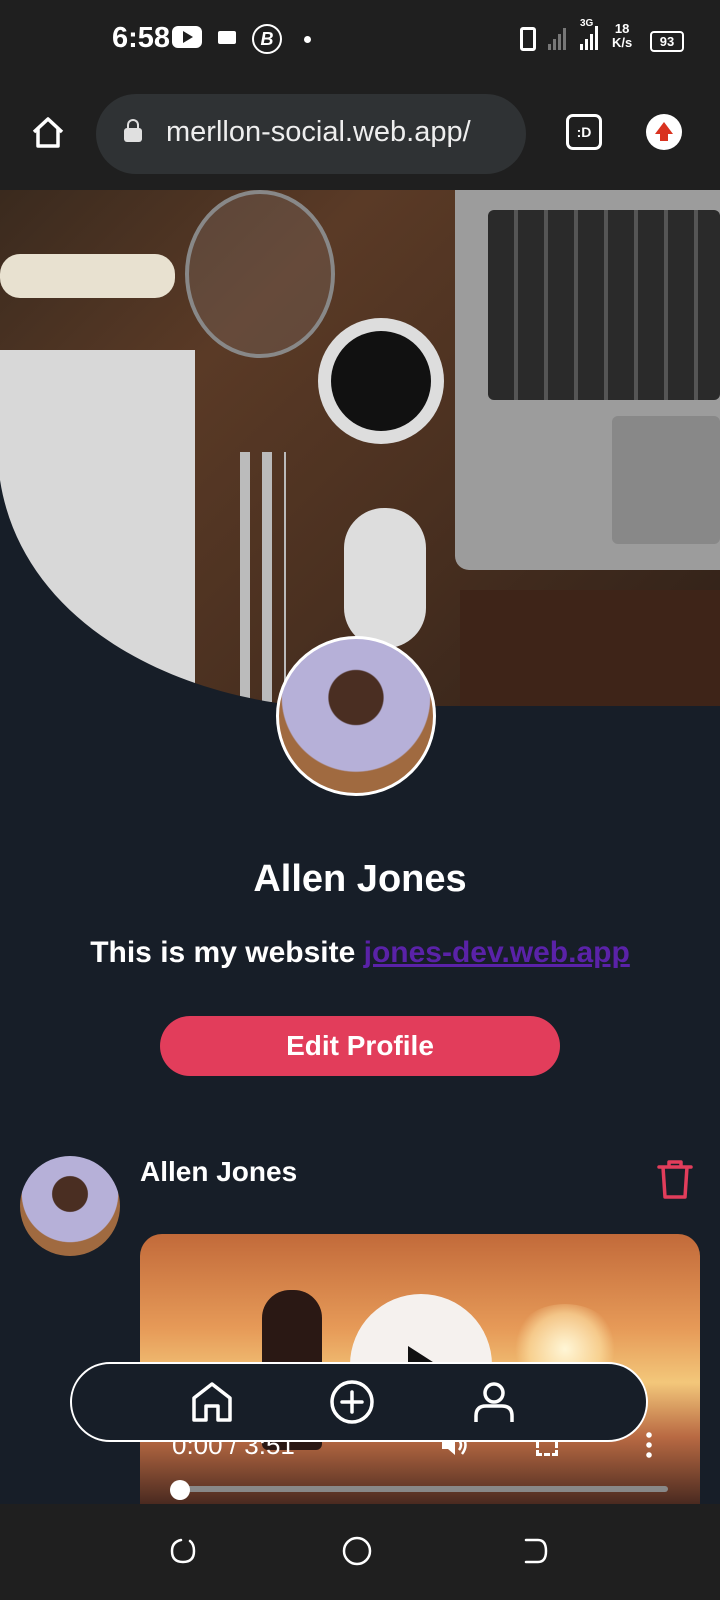 The image size is (720, 1600). Describe the element at coordinates (497, 952) in the screenshot. I see `bio-link: jones-dev.web.app` at that location.